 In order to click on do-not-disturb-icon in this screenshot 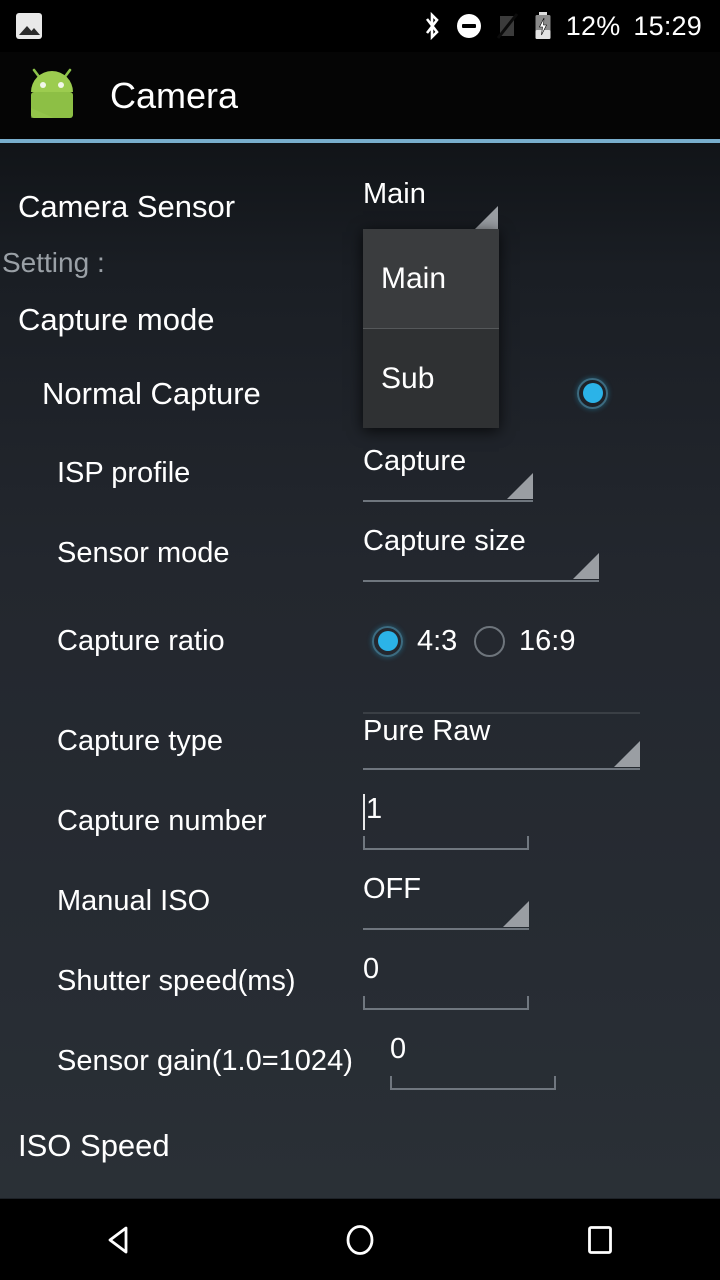, I will do `click(468, 26)`.